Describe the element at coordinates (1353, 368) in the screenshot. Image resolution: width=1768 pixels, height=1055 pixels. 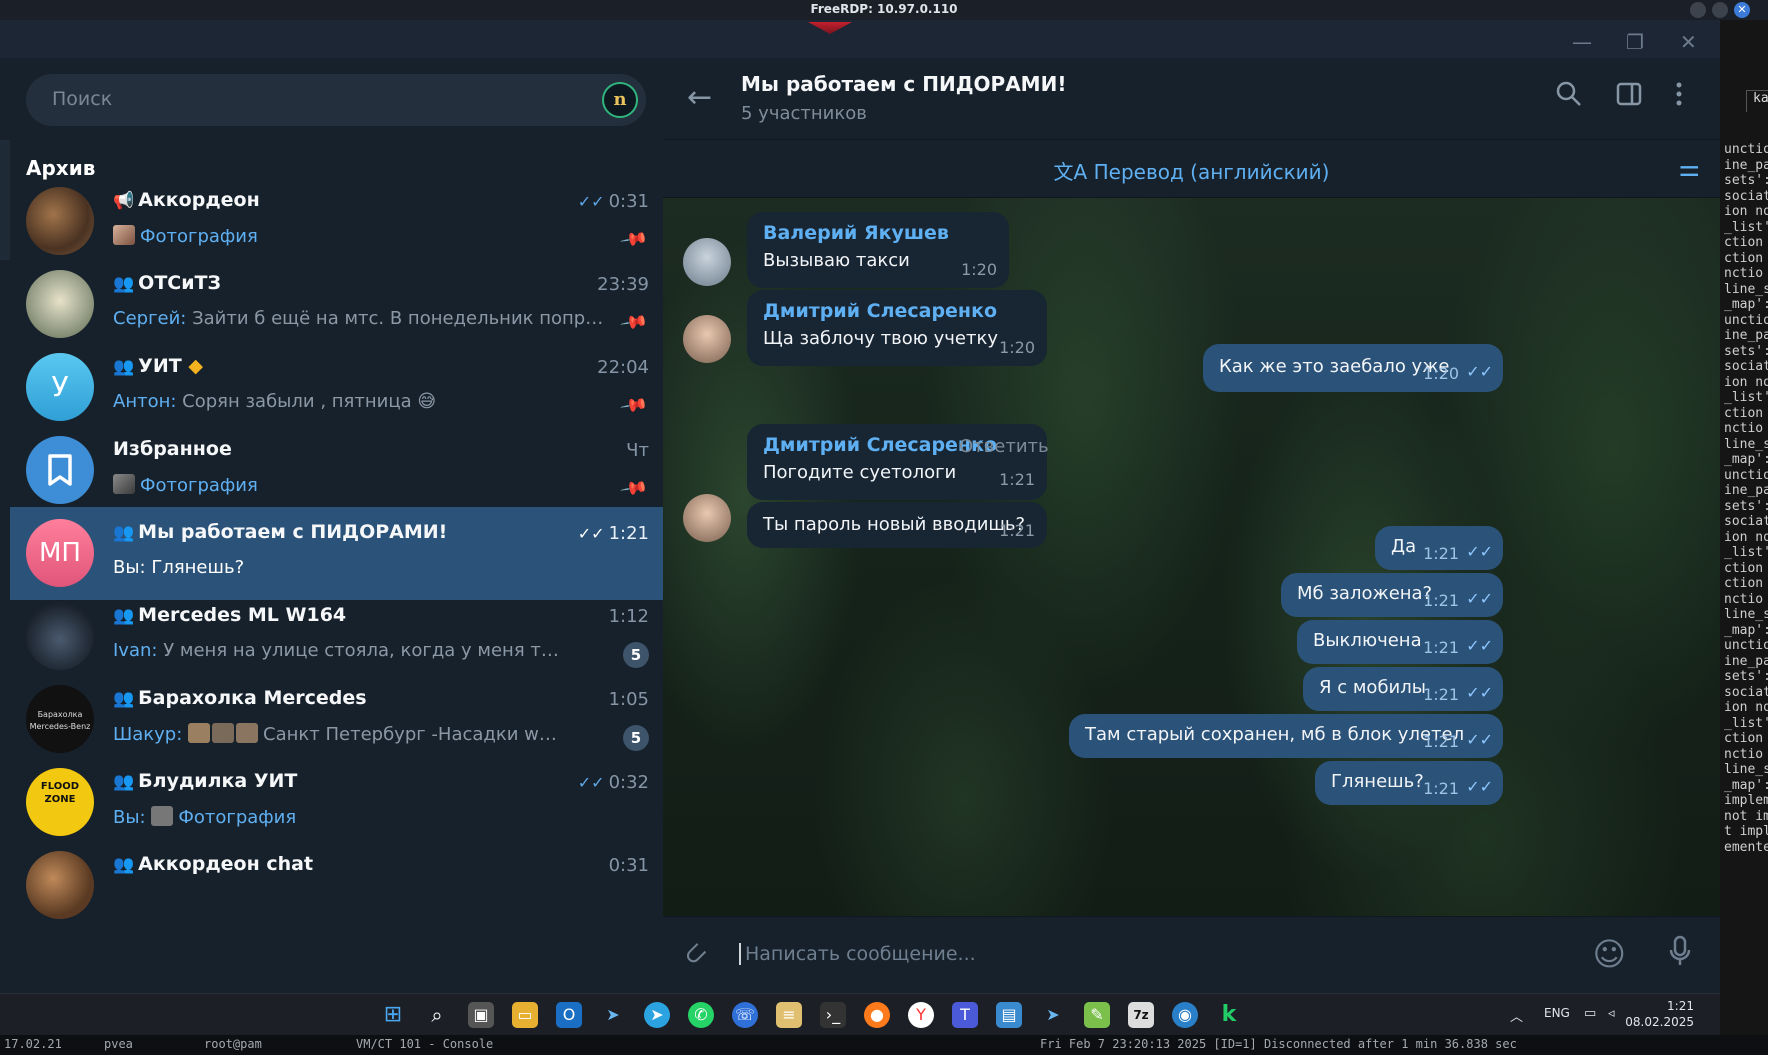
I see `message-bubble-outgoing: Как же это заебало уже 1:20 ✓✓` at that location.